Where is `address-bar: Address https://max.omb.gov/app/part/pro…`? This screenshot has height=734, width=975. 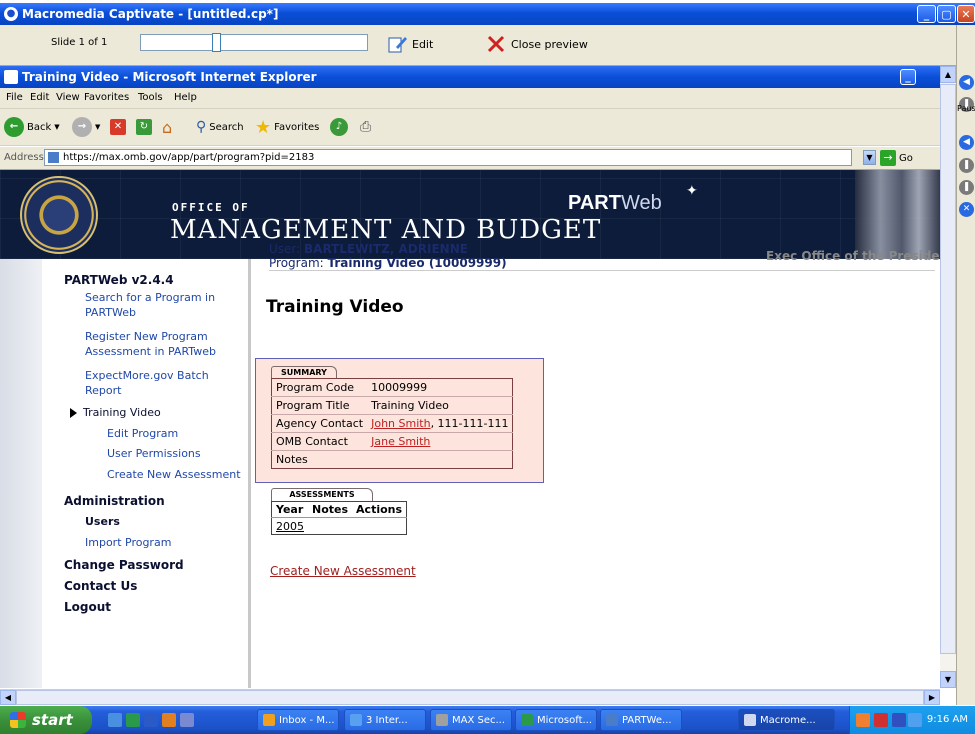
address-bar: Address https://max.omb.gov/app/part/pro… is located at coordinates (470, 158).